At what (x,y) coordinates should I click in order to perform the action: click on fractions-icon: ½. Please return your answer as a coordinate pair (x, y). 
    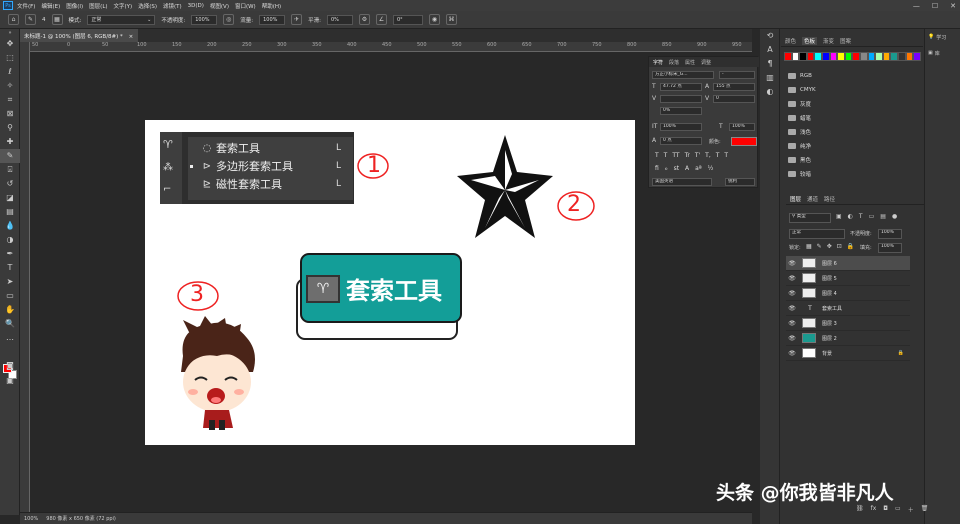
    Looking at the image, I should click on (711, 169).